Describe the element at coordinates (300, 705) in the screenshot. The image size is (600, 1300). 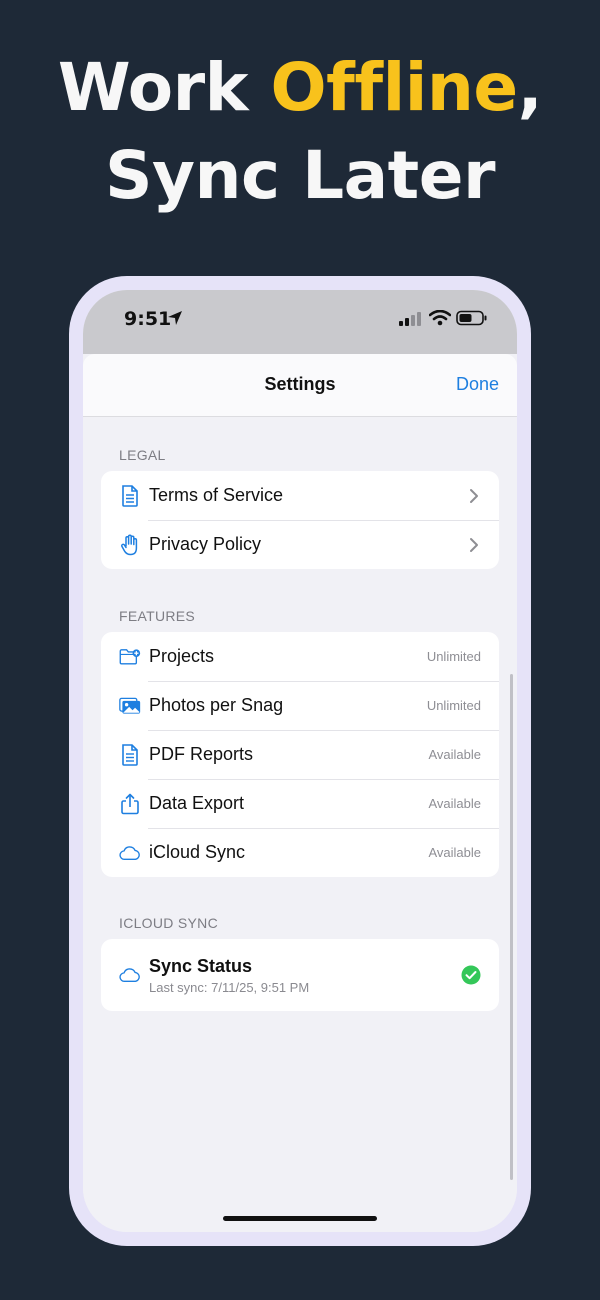
I see `feature-row-photos-per-snag: Photos per Snag Unlimited` at that location.